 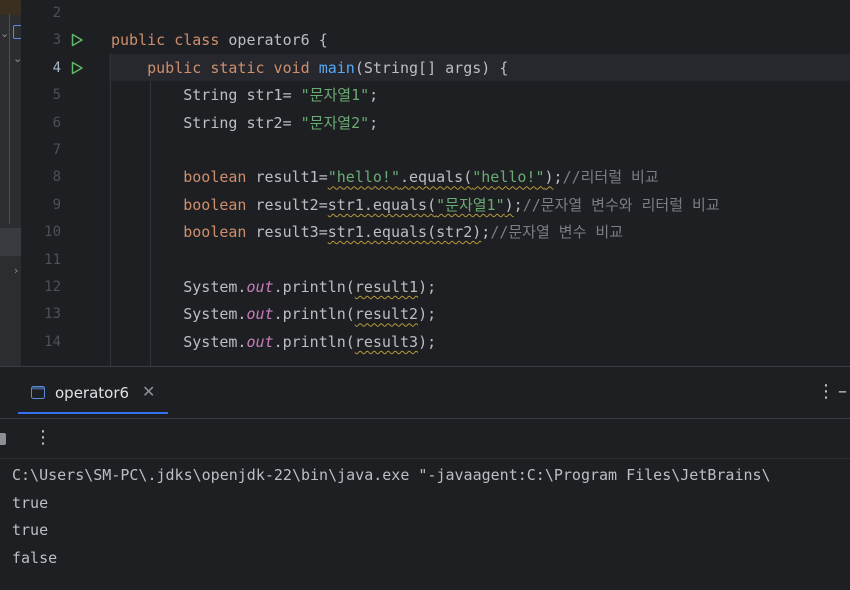 I want to click on more-options-icon: ⋮, so click(x=826, y=391).